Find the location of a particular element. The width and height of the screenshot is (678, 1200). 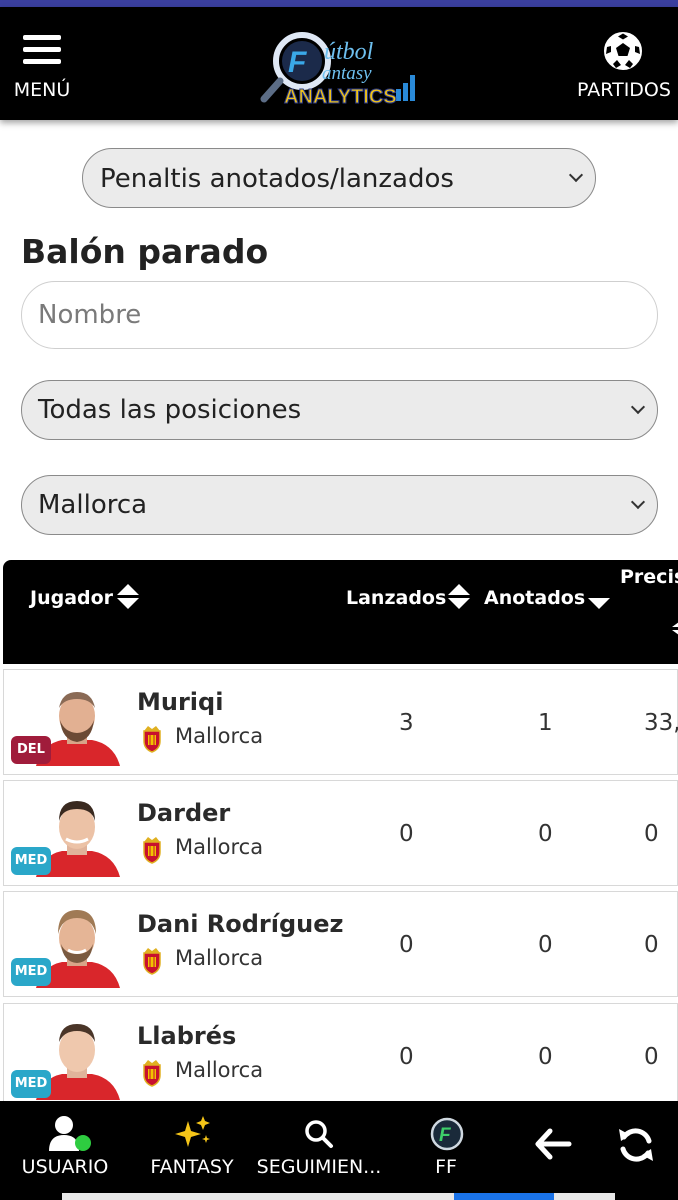

soccer-ball-icon is located at coordinates (623, 51).